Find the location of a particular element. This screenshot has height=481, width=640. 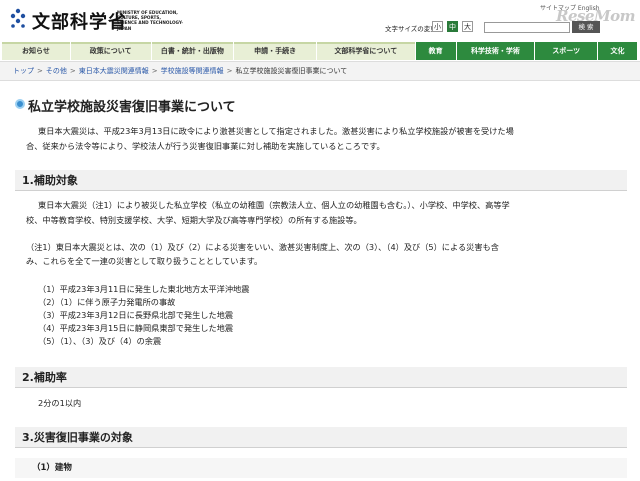

nav-item-policy: 政策について is located at coordinates (110, 51).